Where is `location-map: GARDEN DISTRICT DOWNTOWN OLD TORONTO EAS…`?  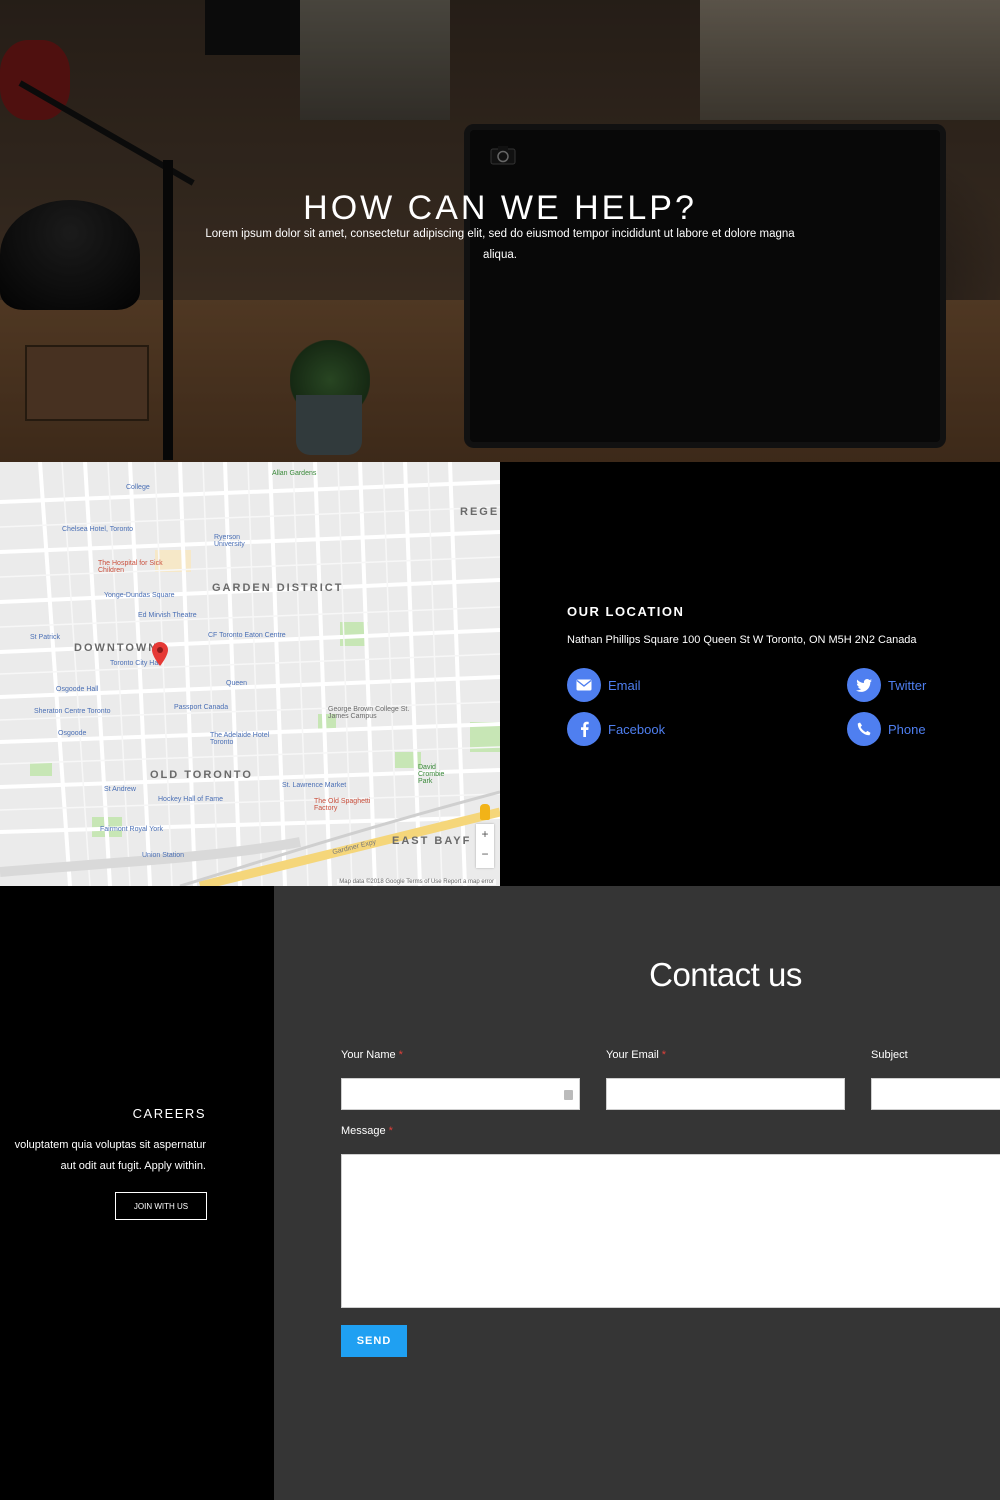 location-map: GARDEN DISTRICT DOWNTOWN OLD TORONTO EAS… is located at coordinates (250, 674).